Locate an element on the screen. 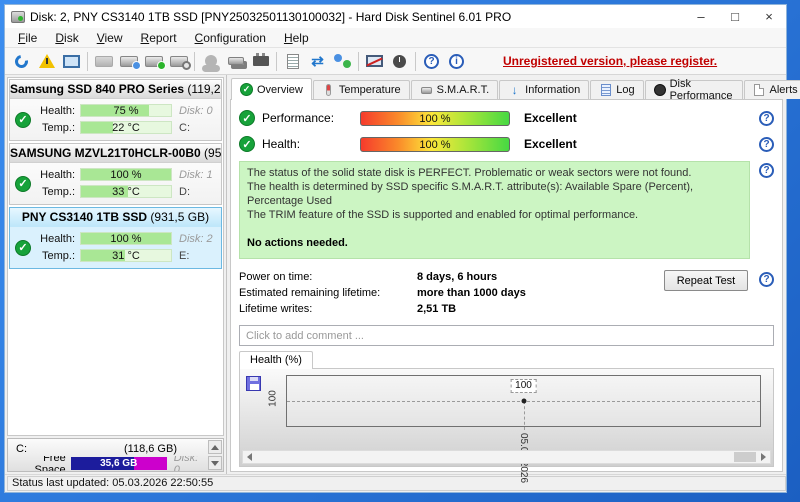 Image resolution: width=800 pixels, height=502 pixels. disk-name: Samsung SSD 840 PRO Series is located at coordinates (97, 89).